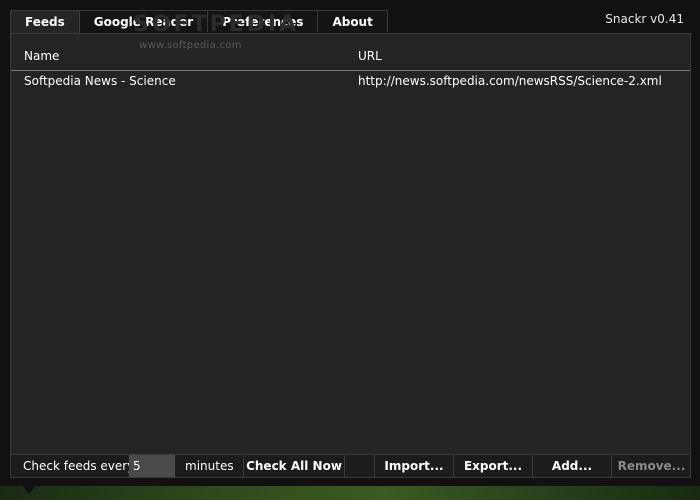 The image size is (700, 500). What do you see at coordinates (152, 466) in the screenshot?
I see `check-interval-input` at bounding box center [152, 466].